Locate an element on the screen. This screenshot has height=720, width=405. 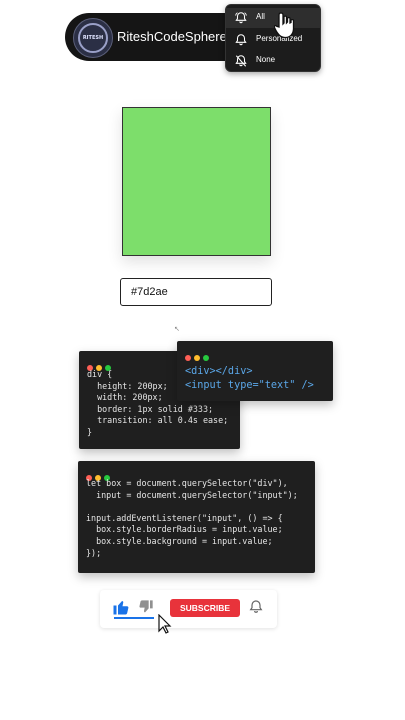
bell-icon is located at coordinates (241, 40).